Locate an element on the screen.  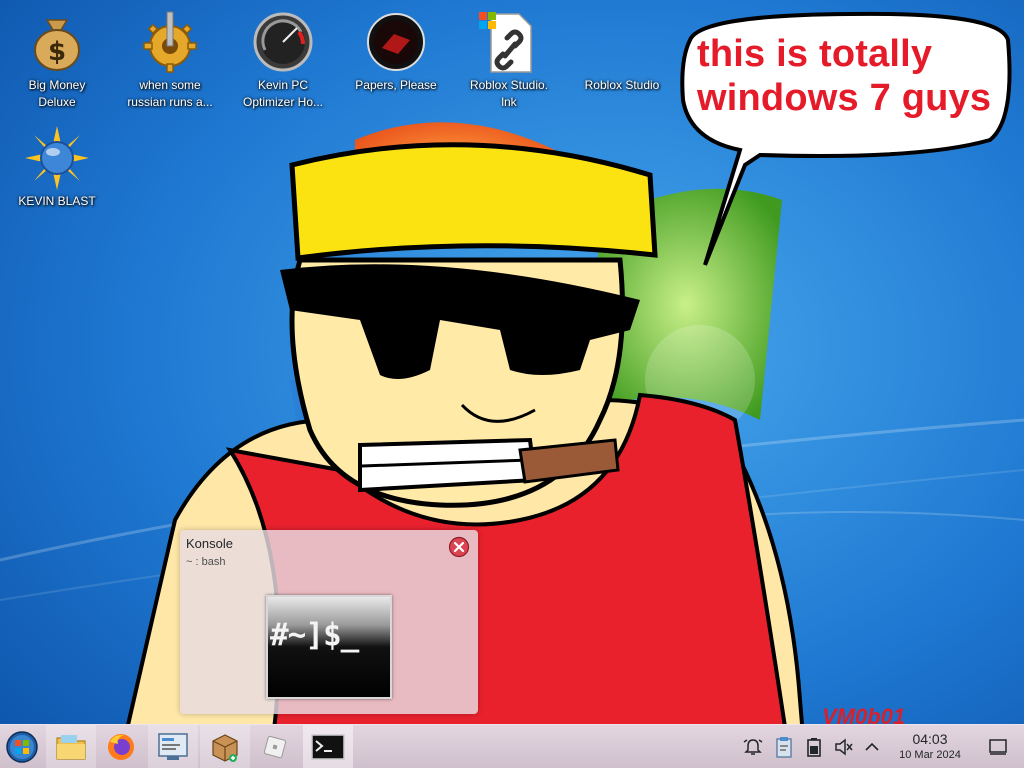
taskbar-roblox is located at coordinates (275, 746).